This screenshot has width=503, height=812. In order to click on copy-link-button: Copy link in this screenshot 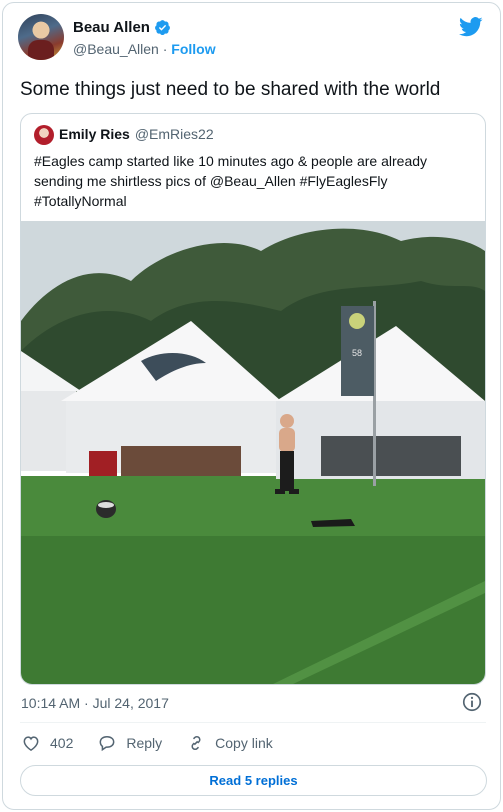, I will do `click(229, 743)`.